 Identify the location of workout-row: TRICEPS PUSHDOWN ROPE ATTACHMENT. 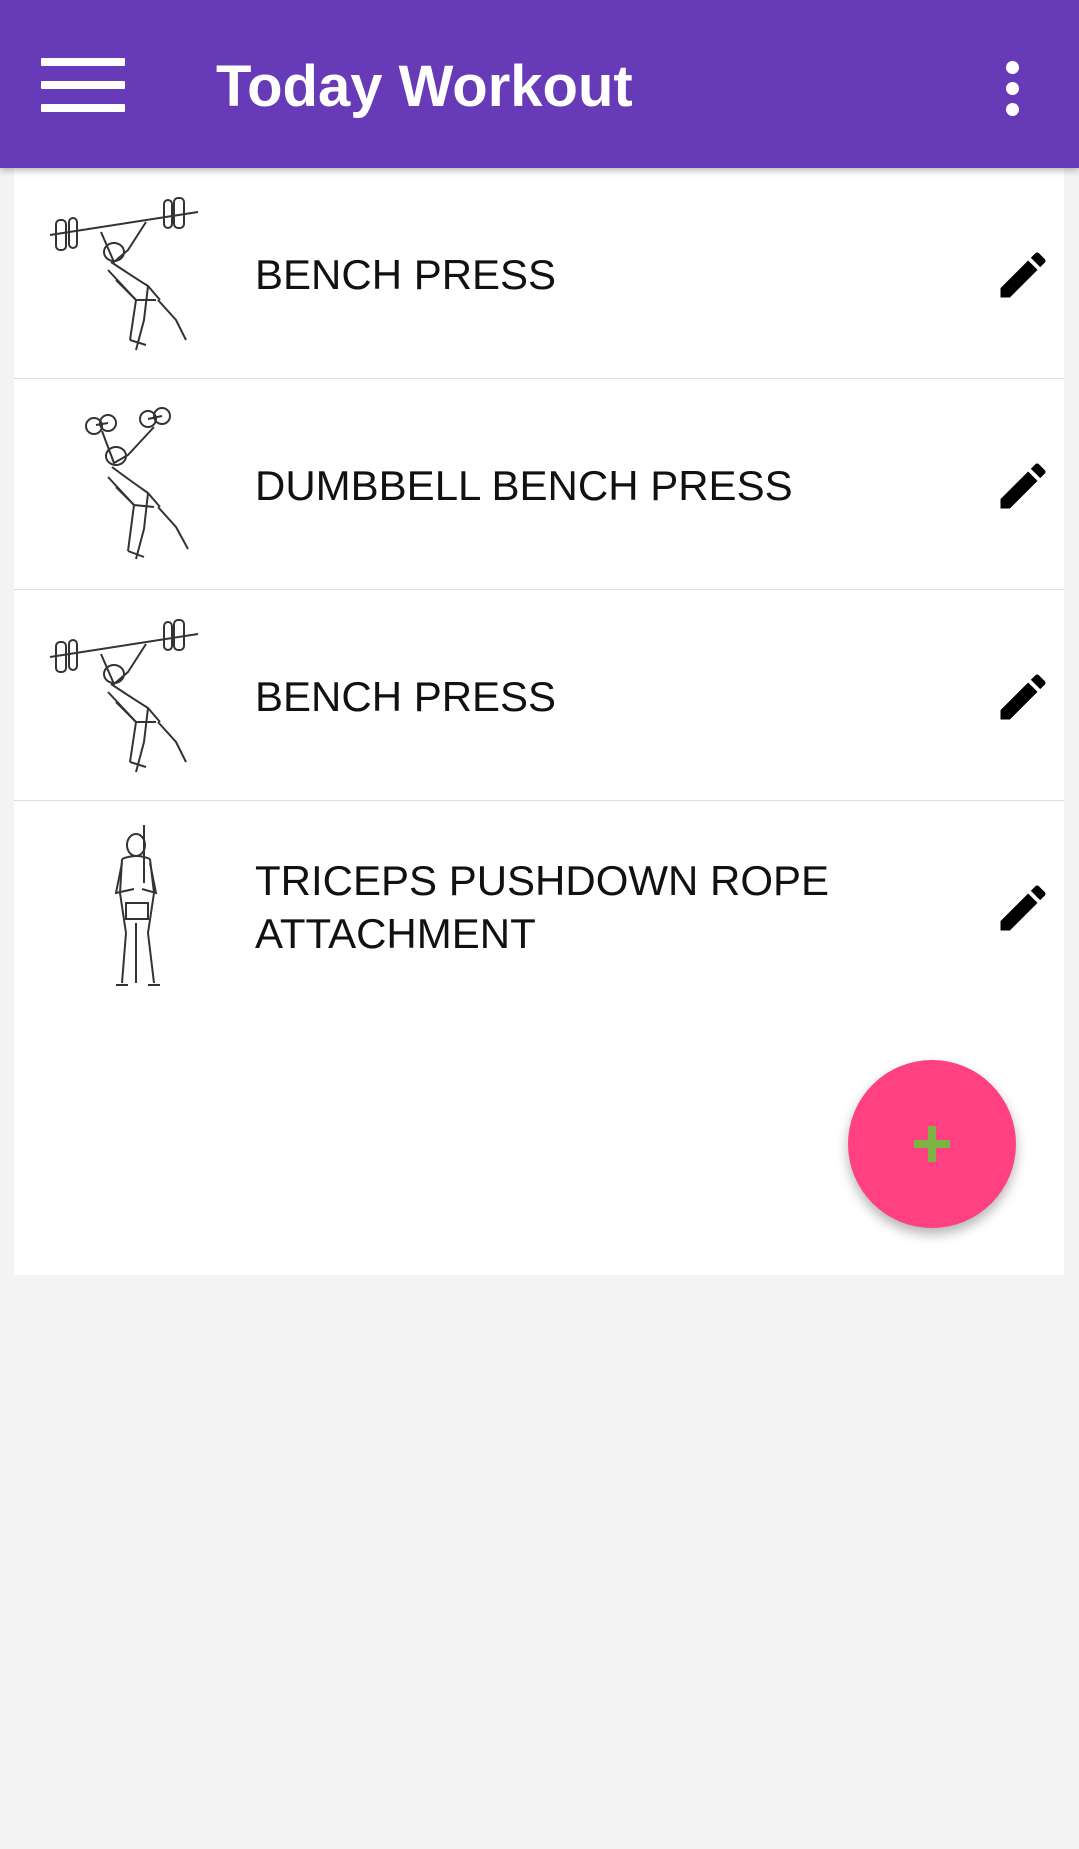
(539, 906).